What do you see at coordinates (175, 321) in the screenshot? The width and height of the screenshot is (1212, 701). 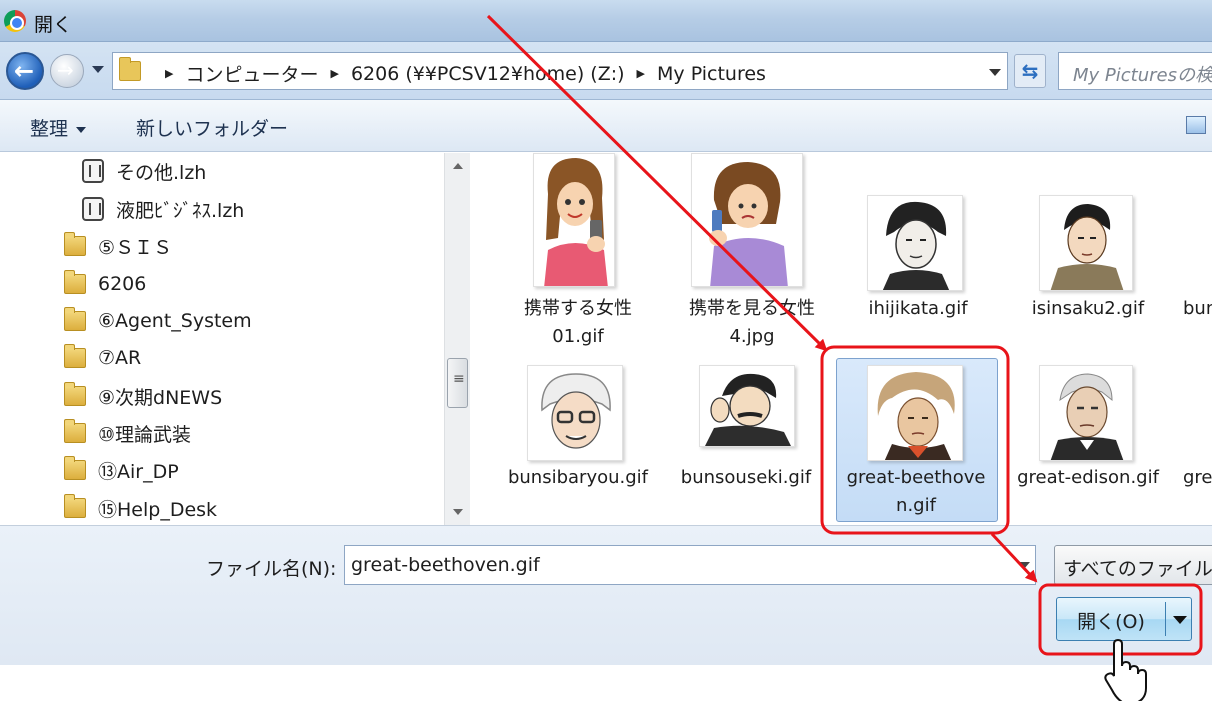 I see `nav-item-label: ⑥Agent_System` at bounding box center [175, 321].